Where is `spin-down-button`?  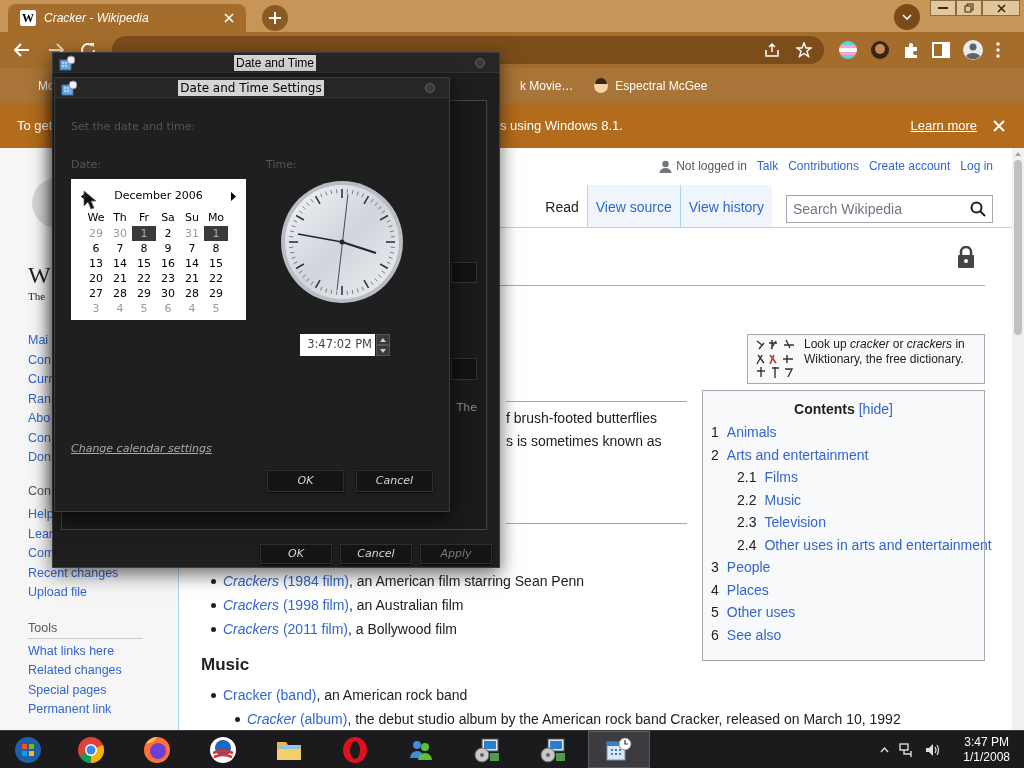 spin-down-button is located at coordinates (383, 350).